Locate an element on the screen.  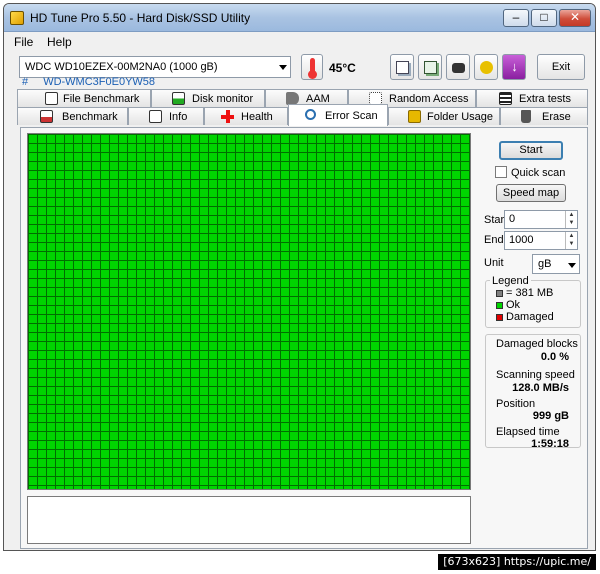
watermark-label: [673x623] https://upic.me/ is located at coordinates (517, 562).